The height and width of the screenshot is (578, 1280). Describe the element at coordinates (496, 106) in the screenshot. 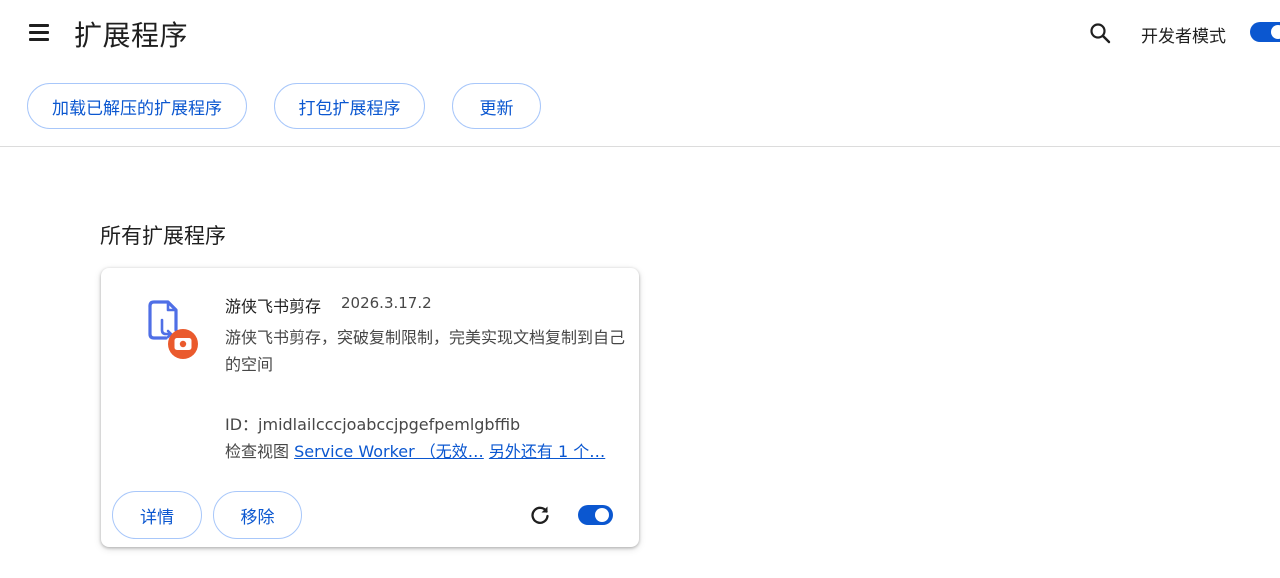

I see `update-button: 更新` at that location.